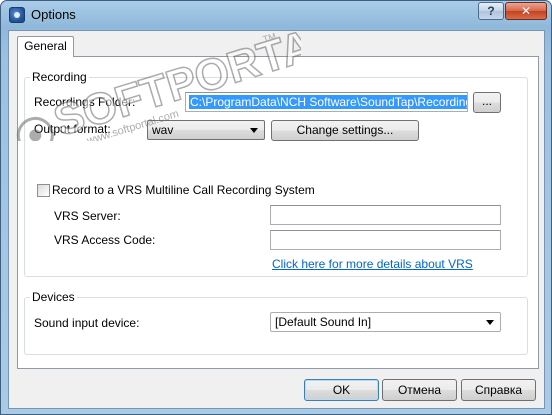 This screenshot has height=415, width=552. I want to click on vrs-access-code-label: VRS Access Code:, so click(105, 240).